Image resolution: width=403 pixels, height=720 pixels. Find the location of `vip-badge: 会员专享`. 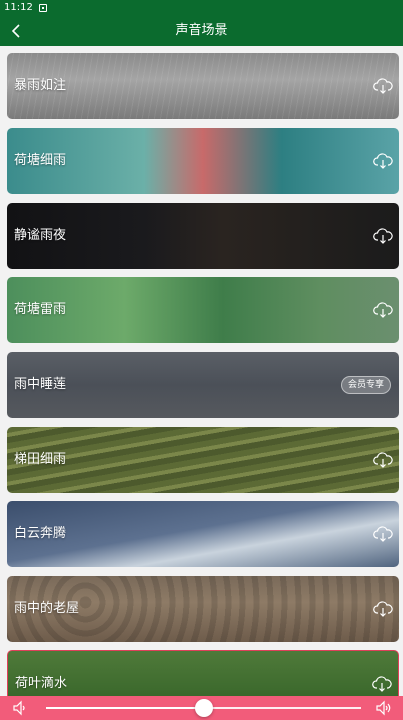

vip-badge: 会员专享 is located at coordinates (365, 385).